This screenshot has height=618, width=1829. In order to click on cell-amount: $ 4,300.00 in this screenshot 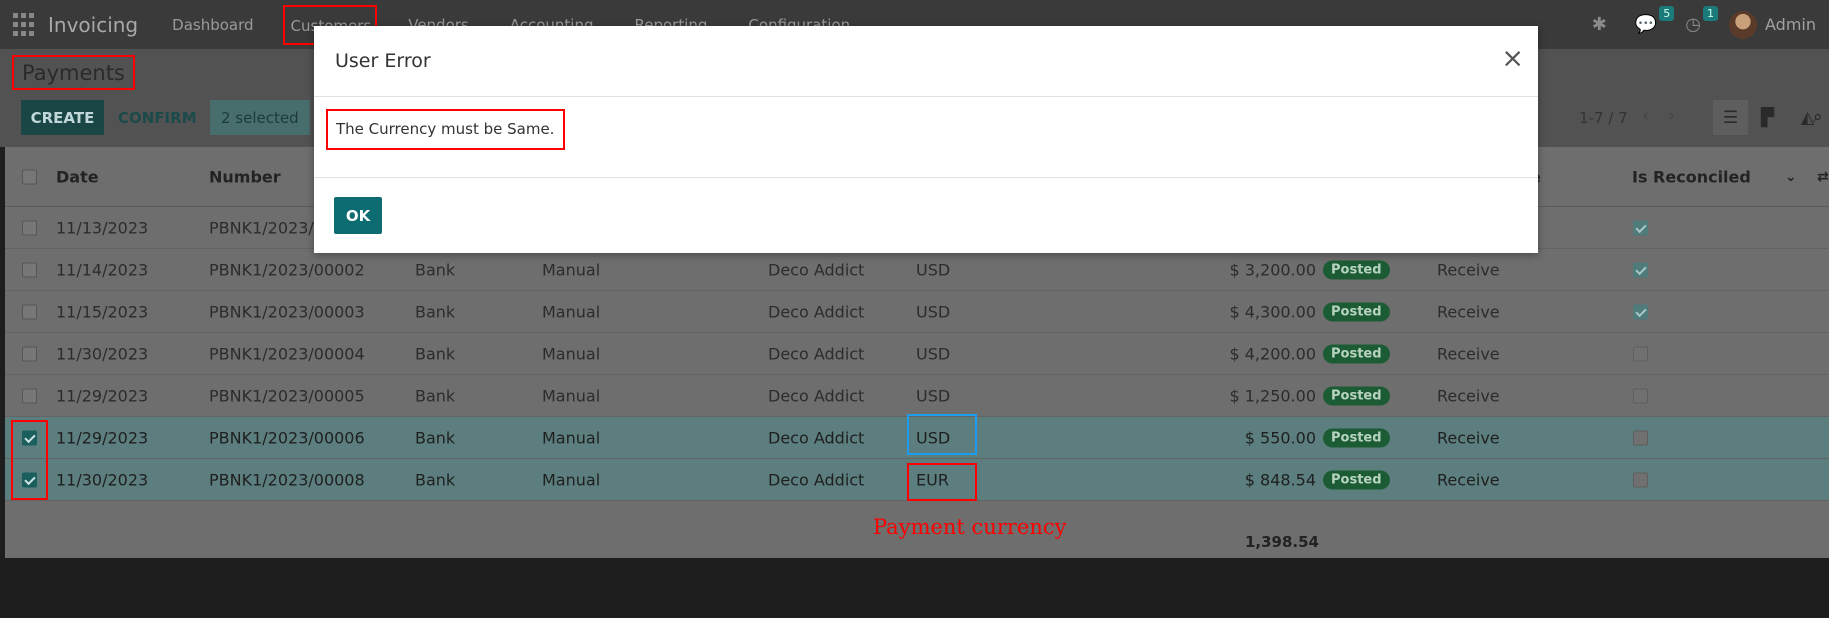, I will do `click(1272, 311)`.